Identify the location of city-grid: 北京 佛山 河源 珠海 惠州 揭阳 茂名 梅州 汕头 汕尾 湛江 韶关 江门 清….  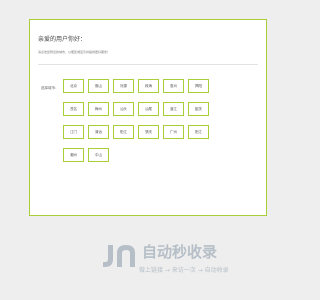
(136, 120).